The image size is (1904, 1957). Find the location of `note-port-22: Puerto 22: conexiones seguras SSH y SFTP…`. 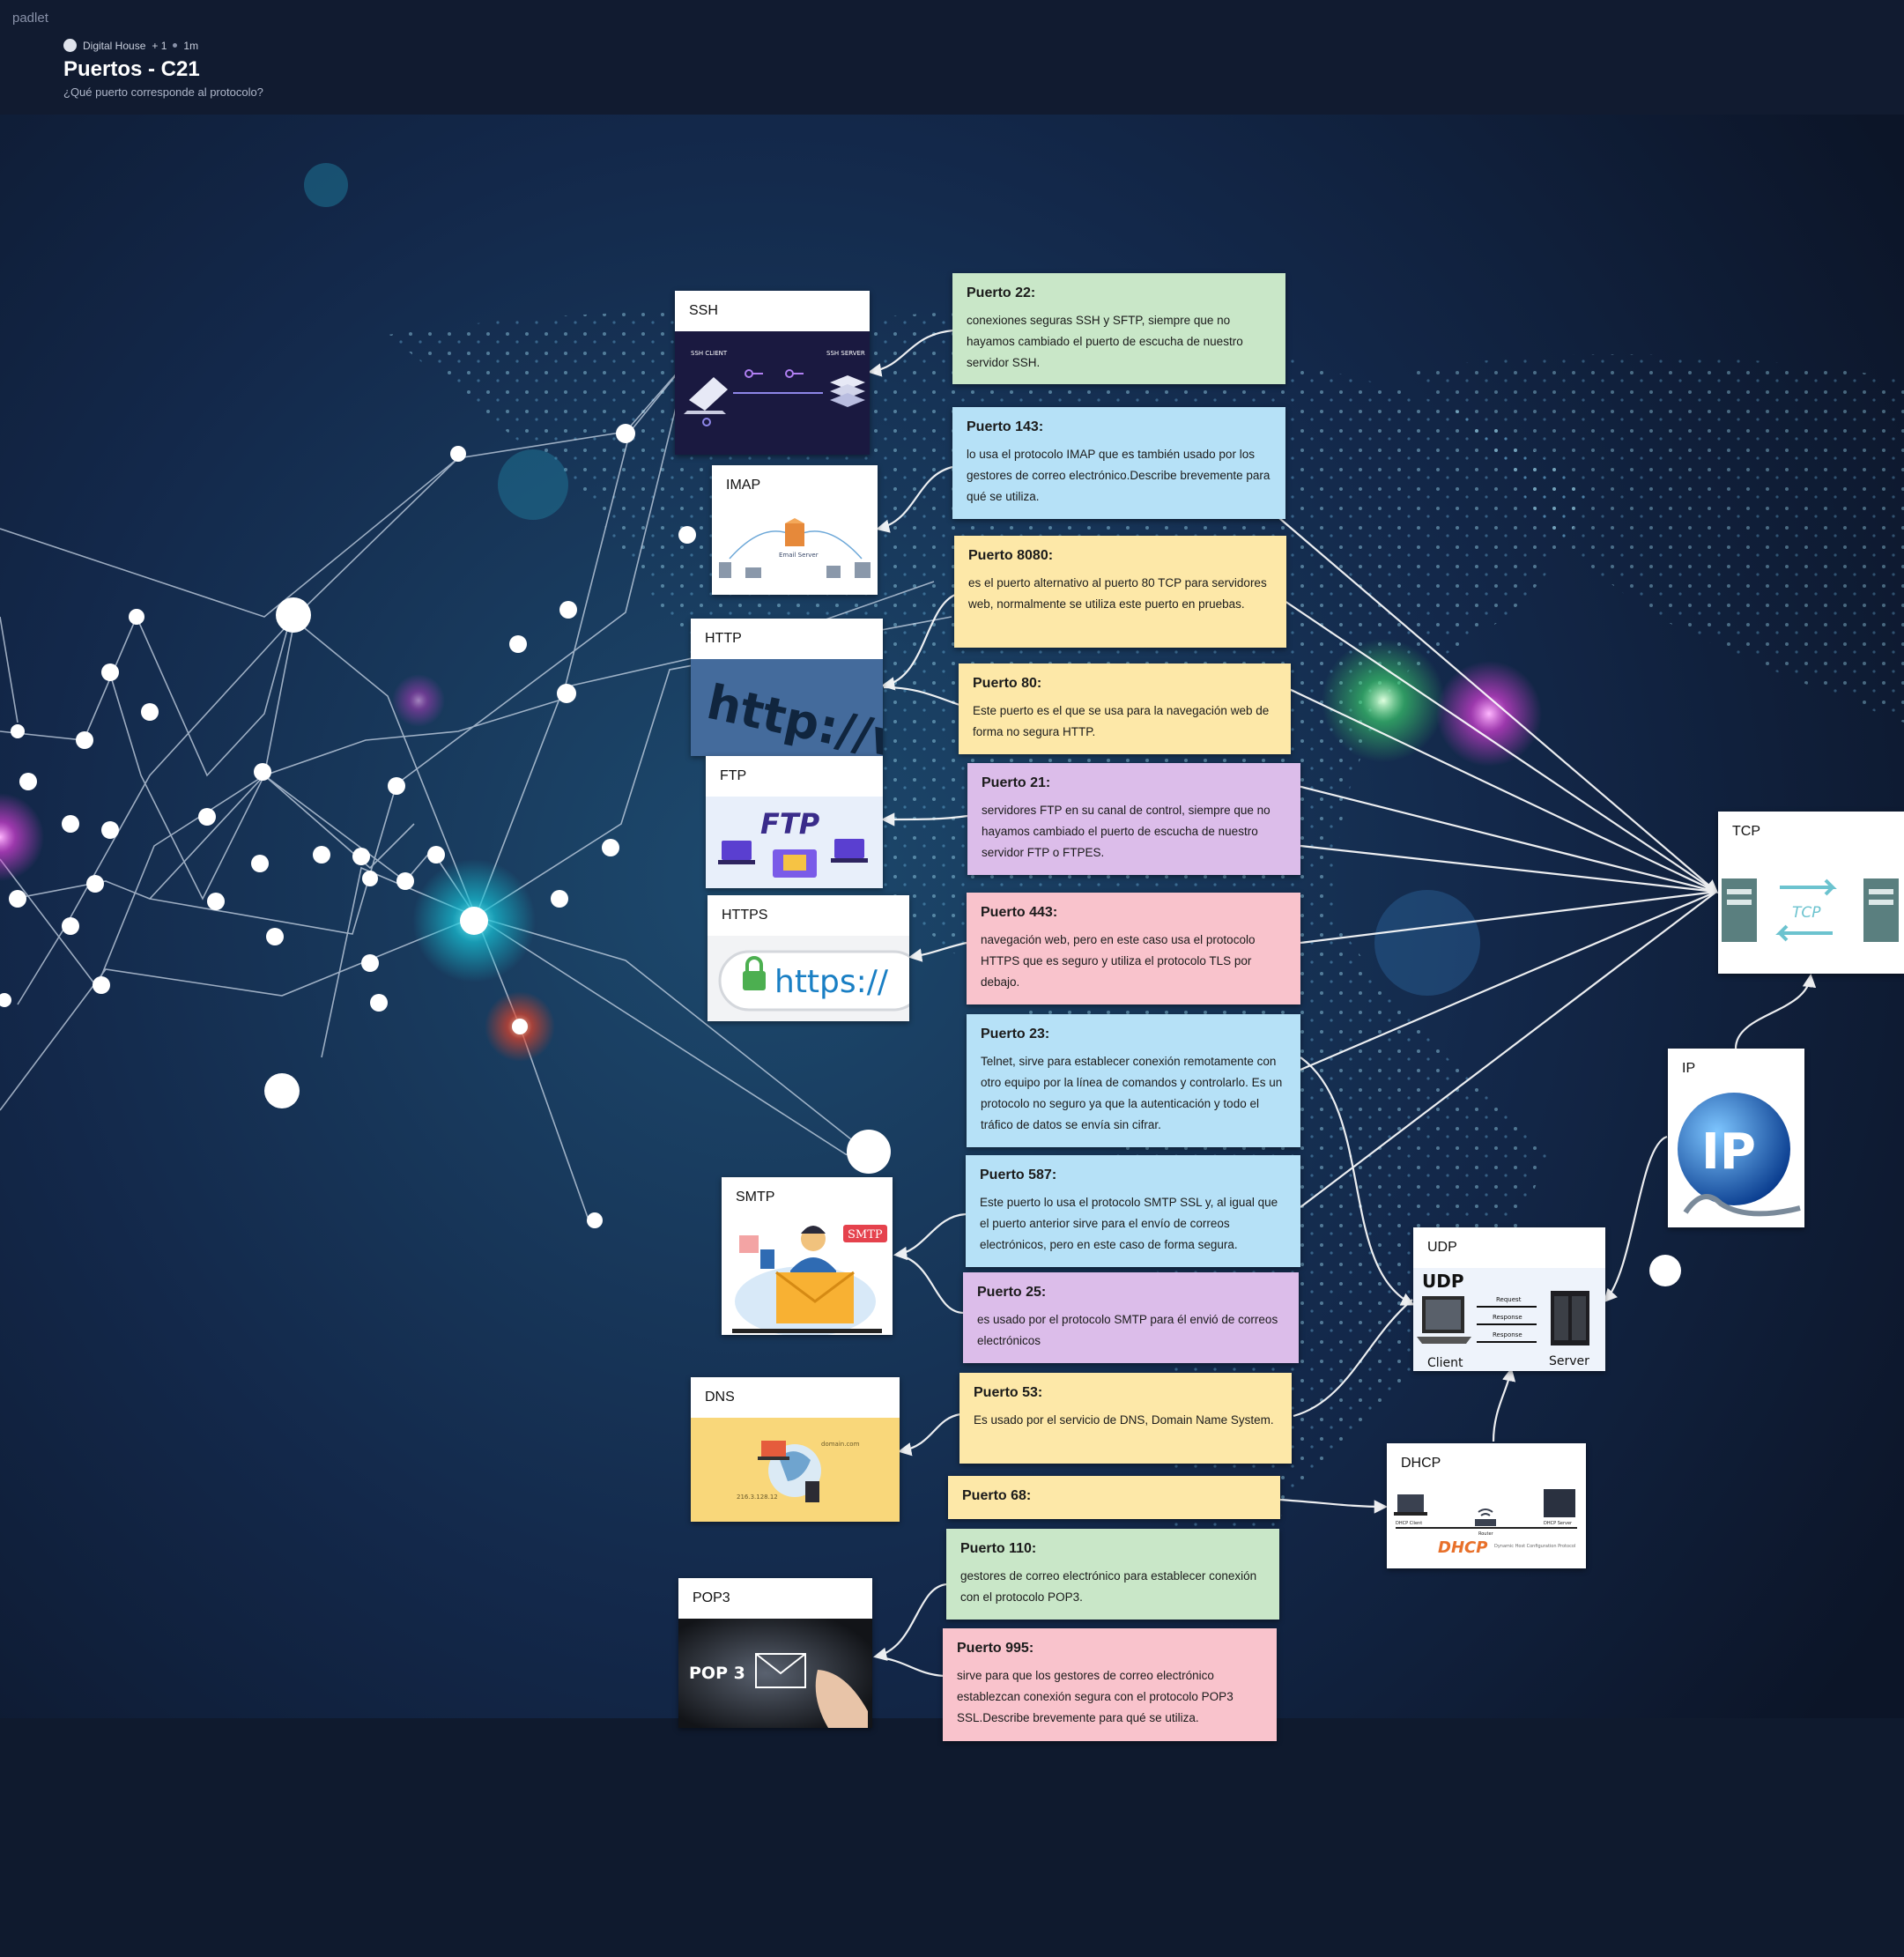

note-port-22: Puerto 22: conexiones seguras SSH y SFTP… is located at coordinates (1118, 328).